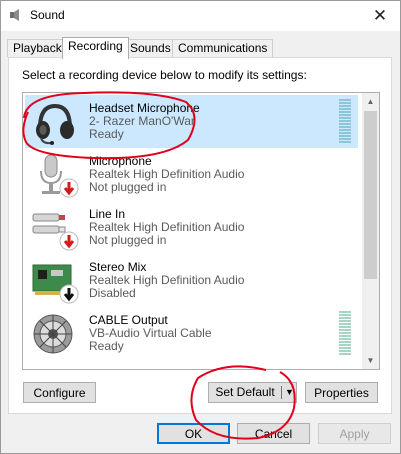 The image size is (401, 454). I want to click on speaker-icon, so click(14, 15).